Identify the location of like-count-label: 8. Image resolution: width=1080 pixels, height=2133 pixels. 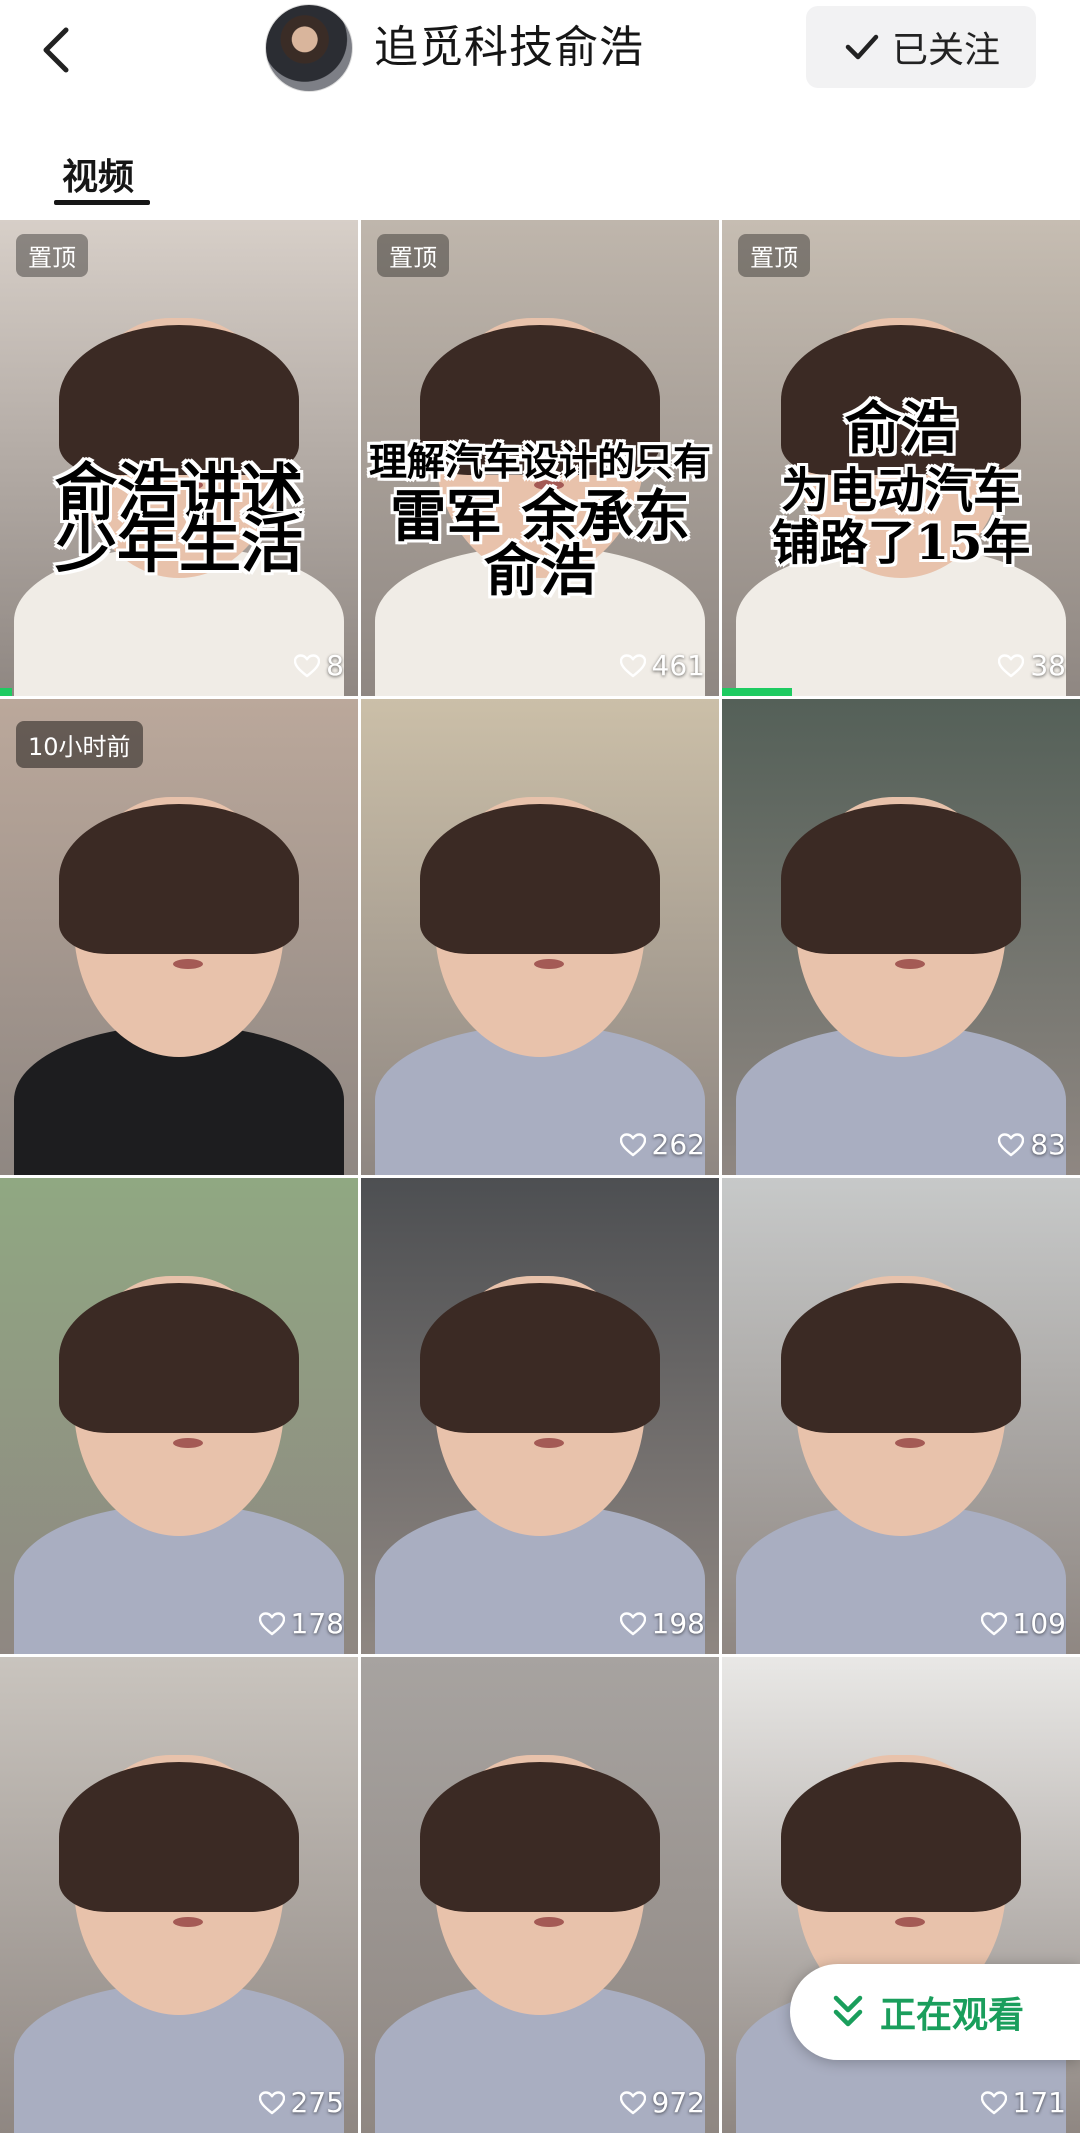
(335, 665).